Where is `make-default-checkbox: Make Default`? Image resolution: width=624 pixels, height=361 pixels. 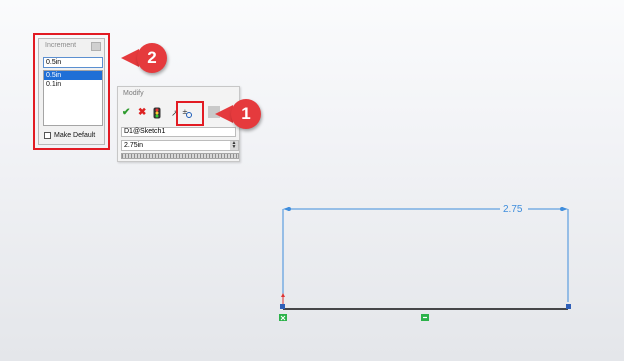
make-default-checkbox: Make Default is located at coordinates (69, 135).